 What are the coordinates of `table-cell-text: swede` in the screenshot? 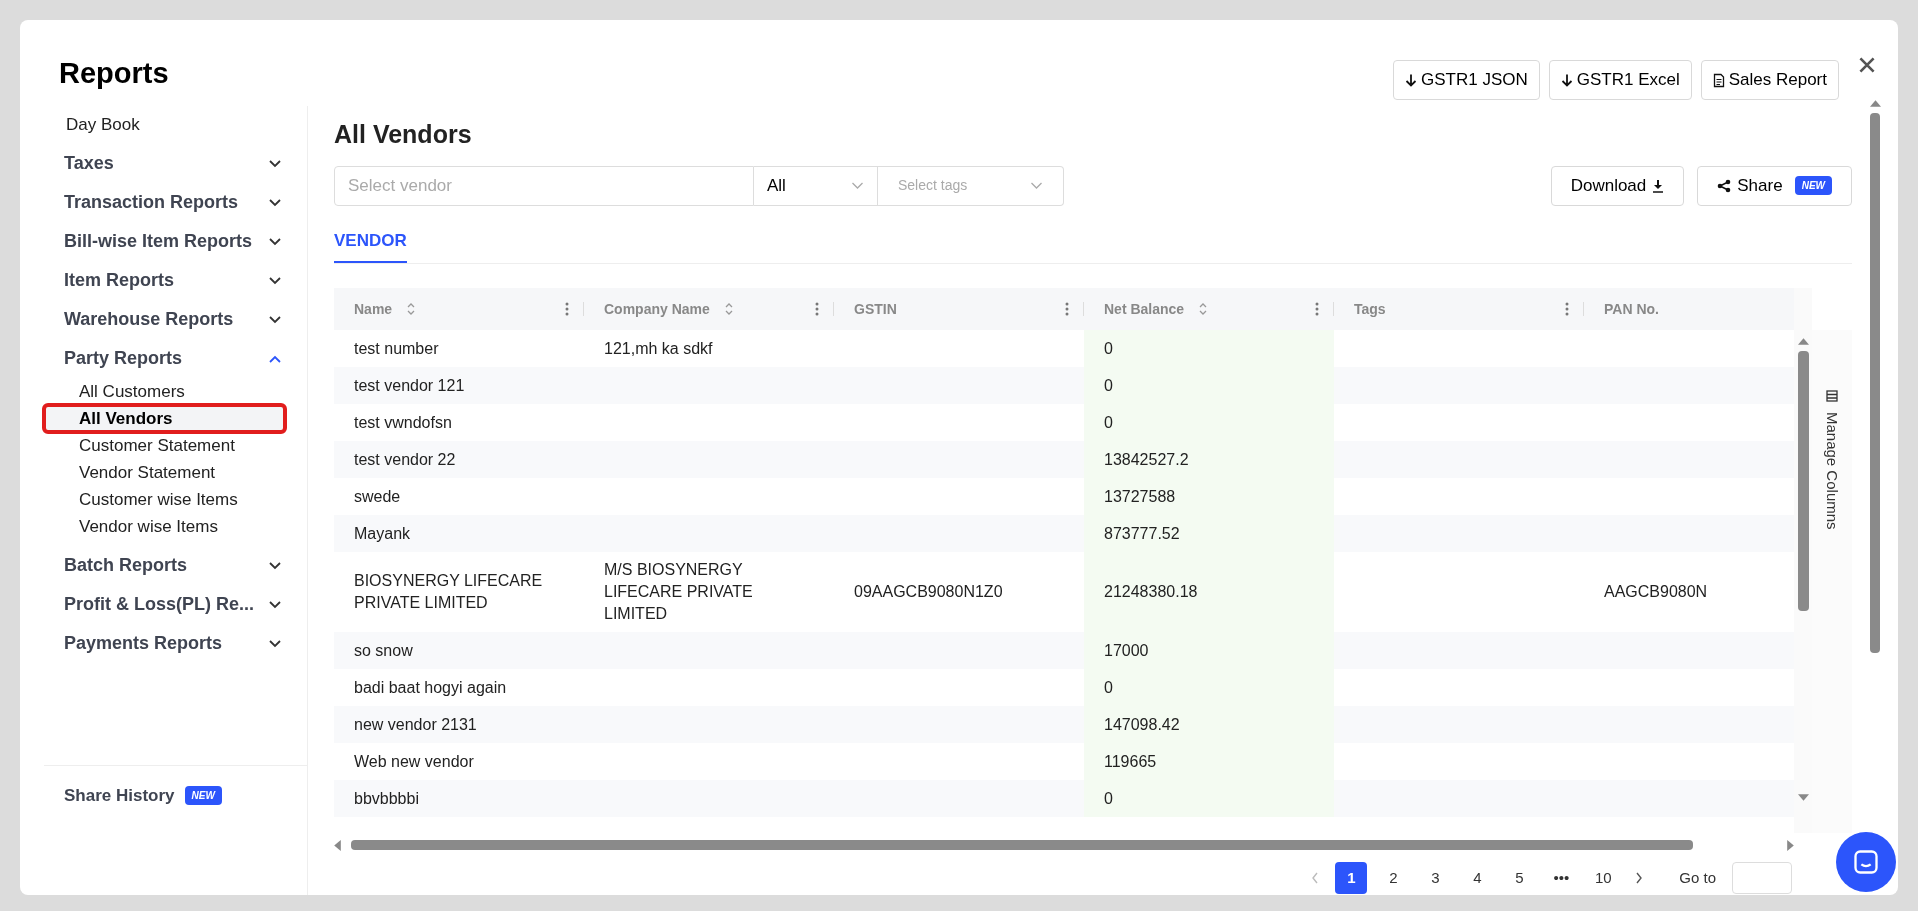 It's located at (377, 496).